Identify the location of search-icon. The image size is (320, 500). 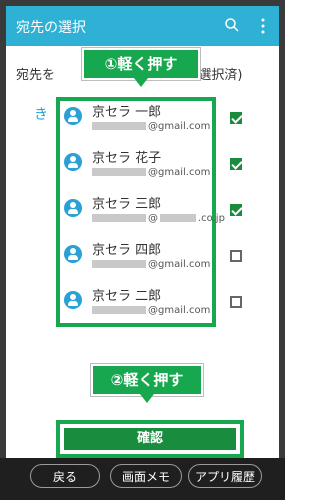
(232, 25).